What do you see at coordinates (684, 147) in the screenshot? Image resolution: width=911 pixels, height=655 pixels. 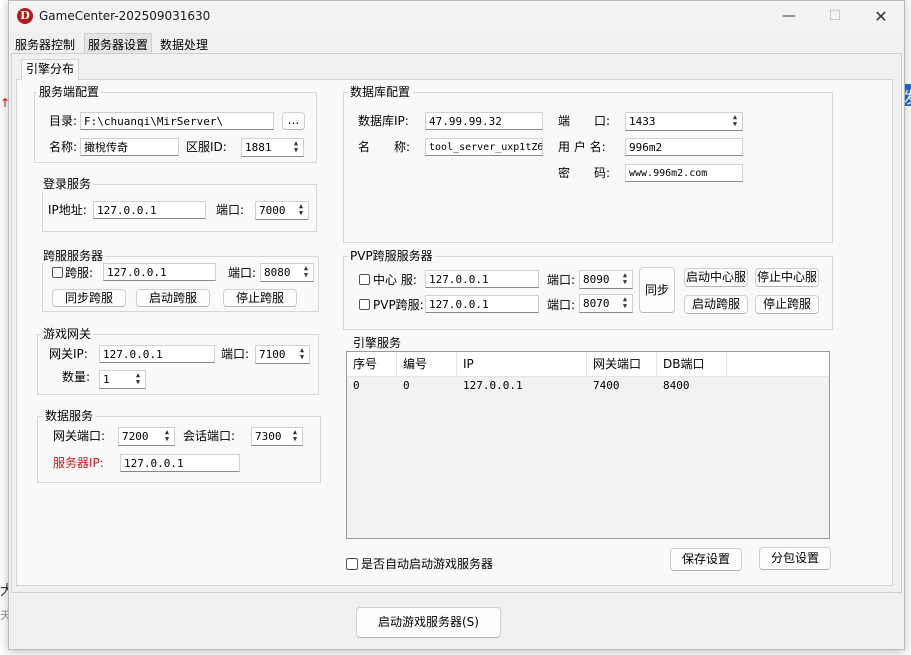 I see `db-user-input: 996m2` at bounding box center [684, 147].